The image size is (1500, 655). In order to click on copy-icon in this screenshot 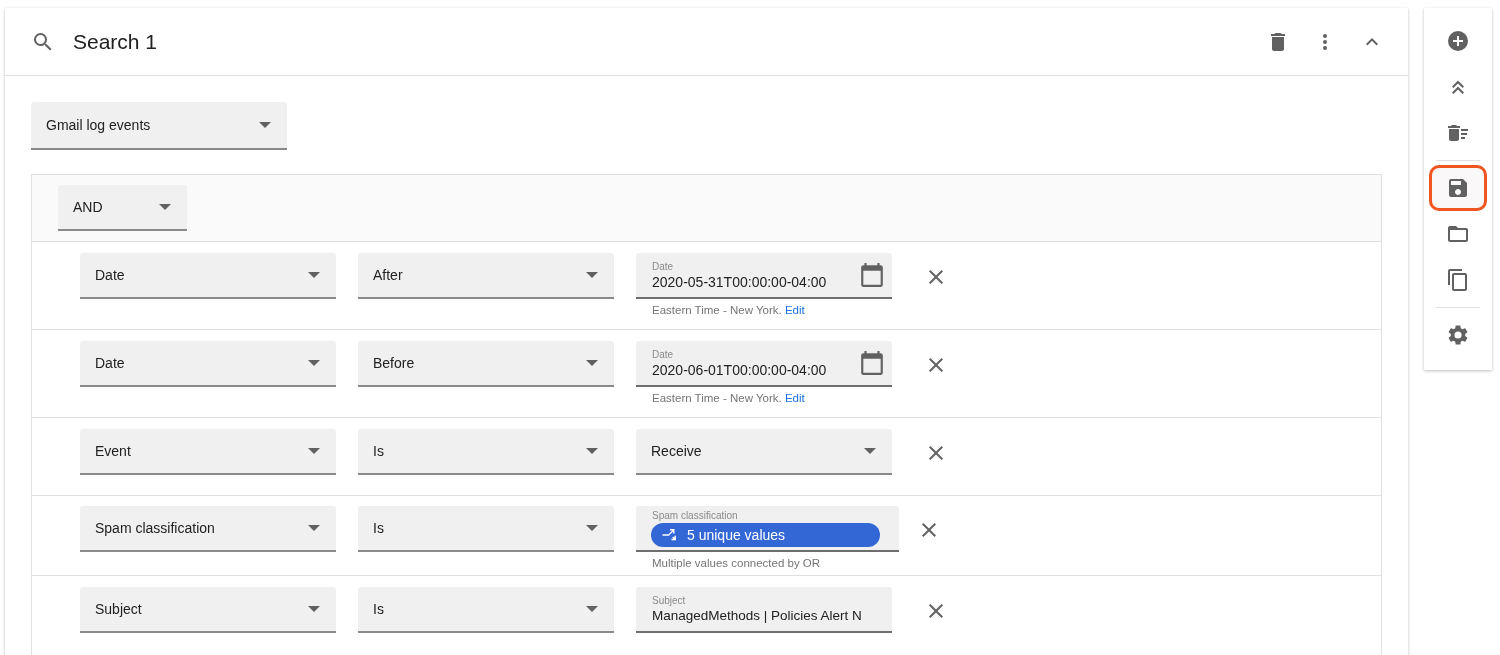, I will do `click(1458, 280)`.